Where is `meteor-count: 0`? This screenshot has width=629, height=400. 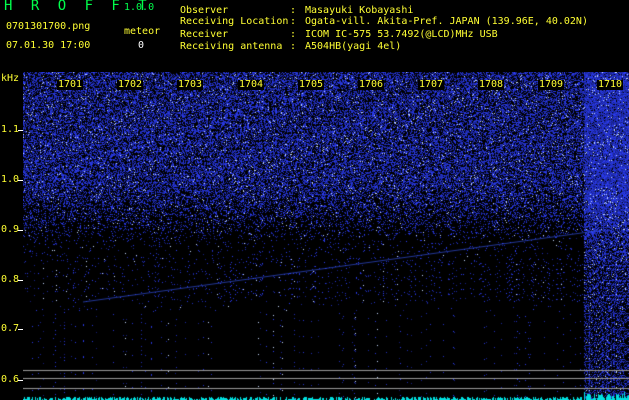
meteor-count: 0 is located at coordinates (141, 45).